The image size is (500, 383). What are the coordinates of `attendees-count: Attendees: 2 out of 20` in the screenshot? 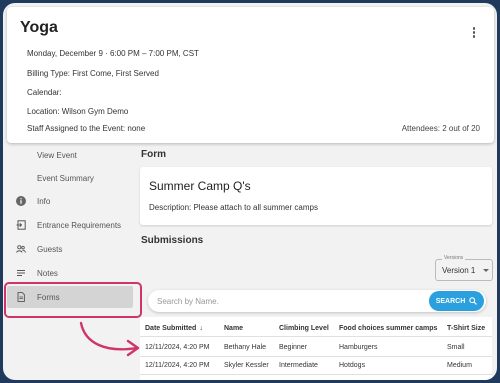 It's located at (440, 128).